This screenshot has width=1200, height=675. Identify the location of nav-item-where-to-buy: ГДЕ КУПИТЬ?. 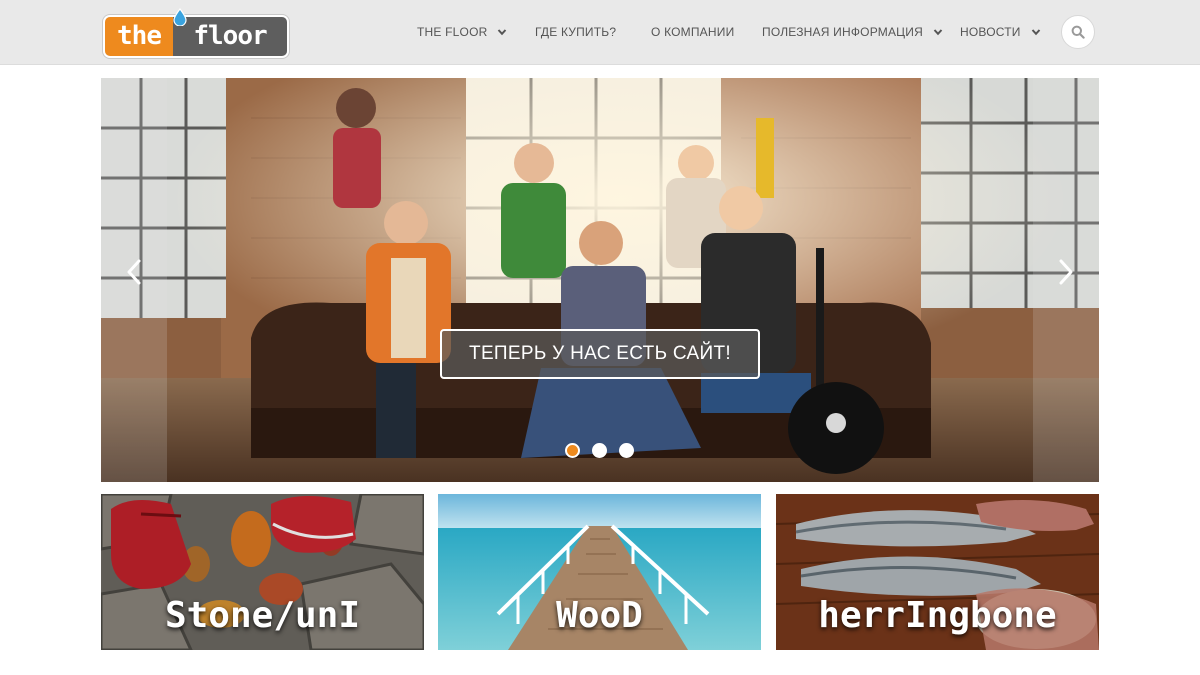
(575, 32).